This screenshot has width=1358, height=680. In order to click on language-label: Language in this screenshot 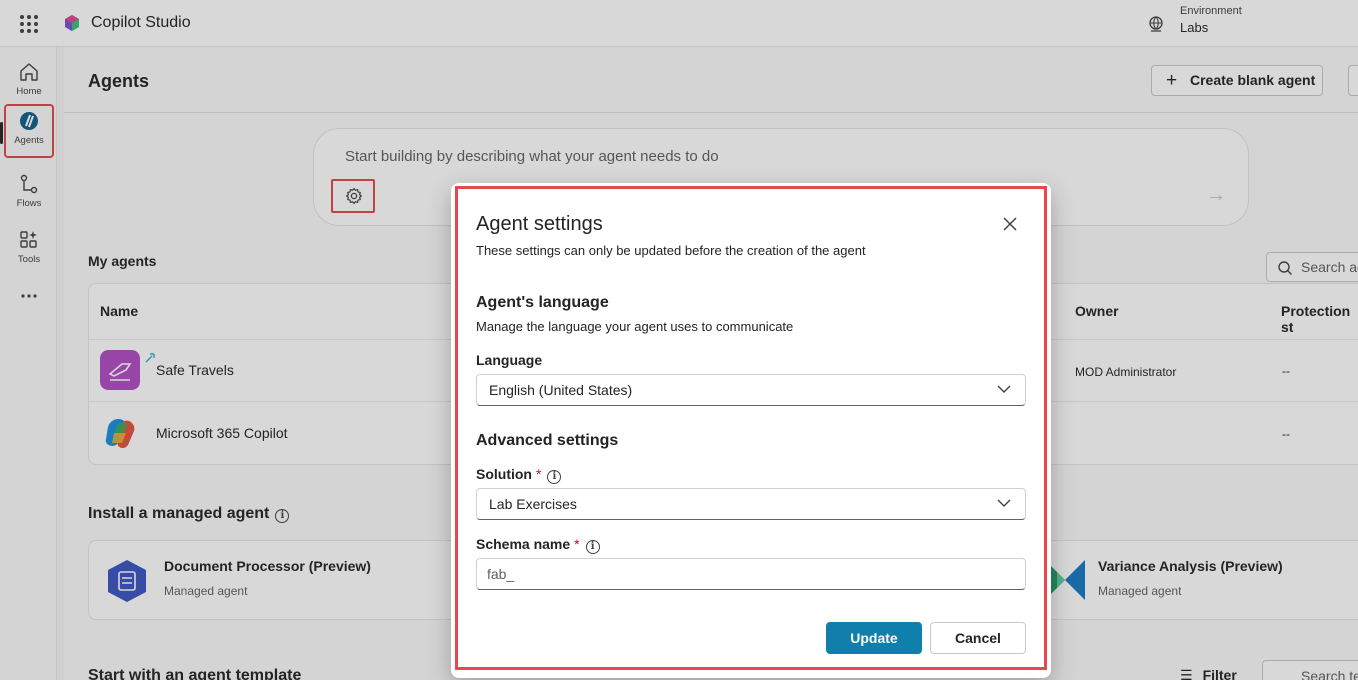, I will do `click(509, 360)`.